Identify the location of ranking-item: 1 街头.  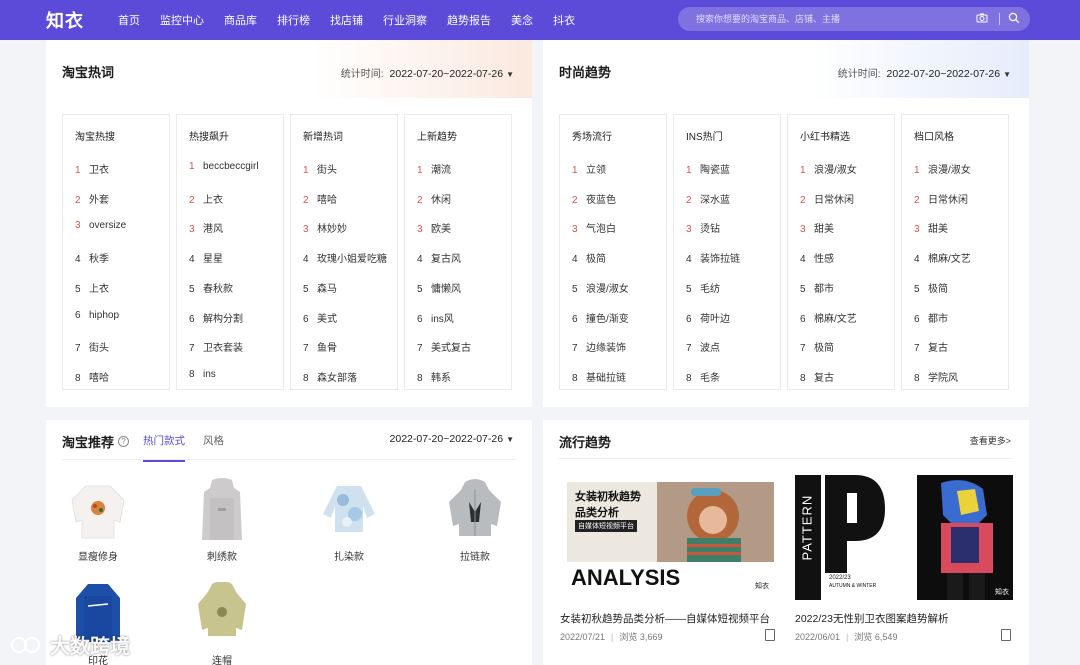
(320, 168).